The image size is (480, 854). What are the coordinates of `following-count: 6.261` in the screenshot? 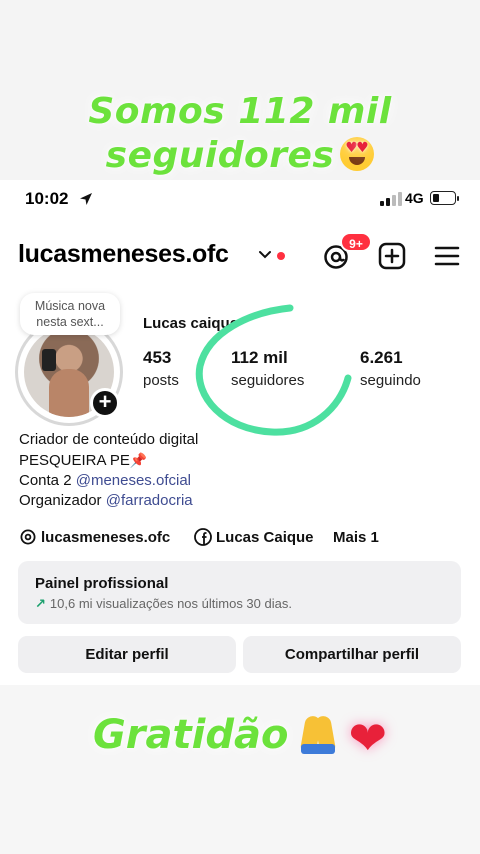 It's located at (381, 357).